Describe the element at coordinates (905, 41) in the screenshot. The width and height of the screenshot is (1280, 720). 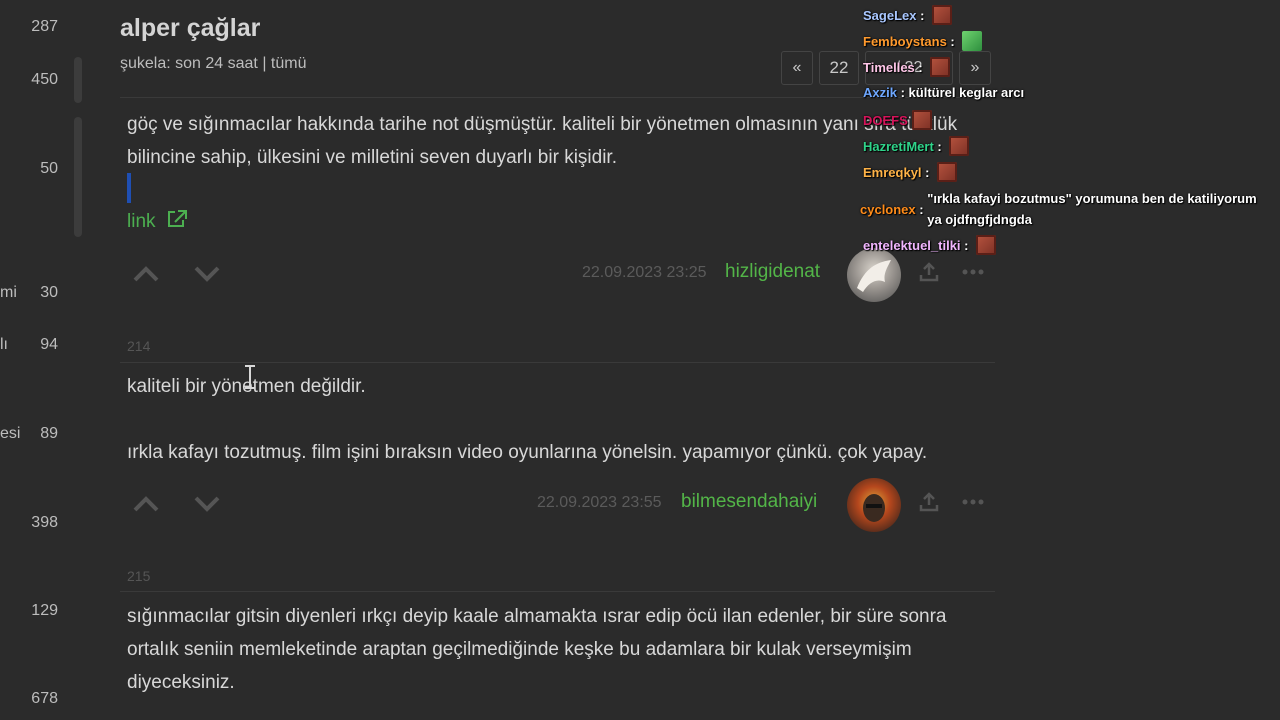
I see `chat-username: Femboystans` at that location.